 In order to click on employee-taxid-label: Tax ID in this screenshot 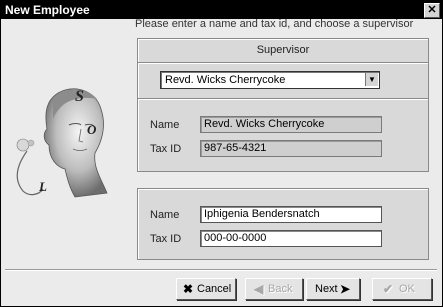, I will do `click(166, 239)`.